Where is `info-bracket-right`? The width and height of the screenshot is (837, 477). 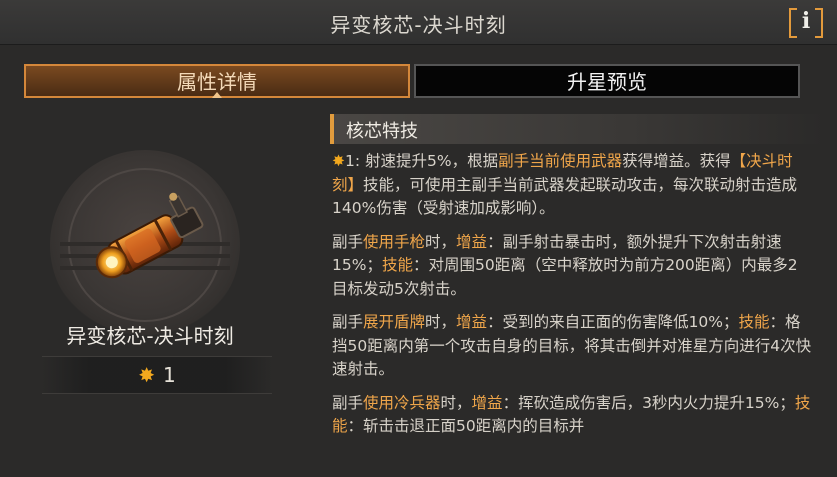 info-bracket-right is located at coordinates (819, 23).